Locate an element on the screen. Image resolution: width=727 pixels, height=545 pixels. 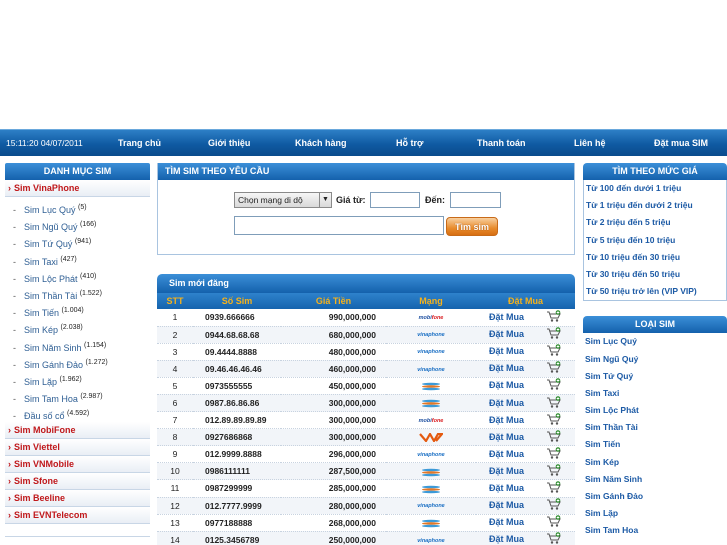
price-range-link: Từ 100 đến dưới 1 triệu is located at coordinates (655, 188).